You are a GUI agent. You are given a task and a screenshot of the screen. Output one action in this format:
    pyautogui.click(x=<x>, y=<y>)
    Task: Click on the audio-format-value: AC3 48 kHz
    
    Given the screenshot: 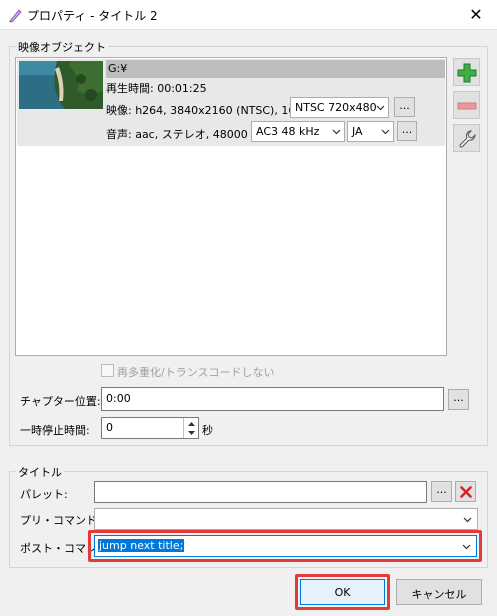 What is the action you would take?
    pyautogui.click(x=288, y=131)
    